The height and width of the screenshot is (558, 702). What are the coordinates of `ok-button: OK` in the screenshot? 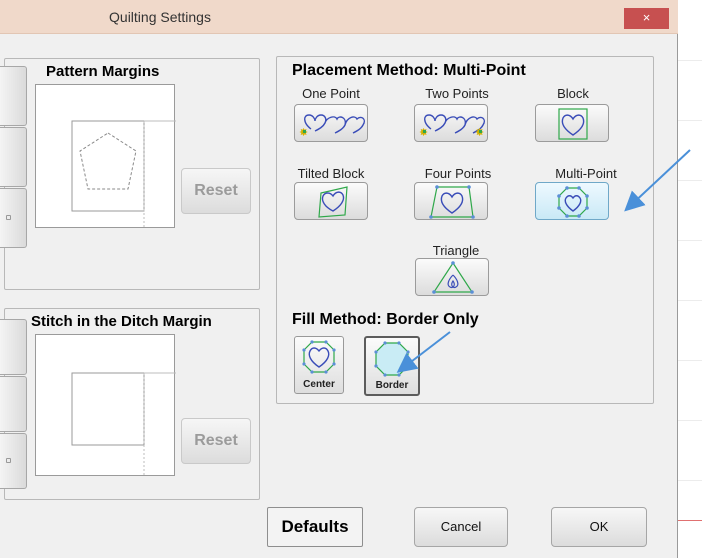 It's located at (599, 527).